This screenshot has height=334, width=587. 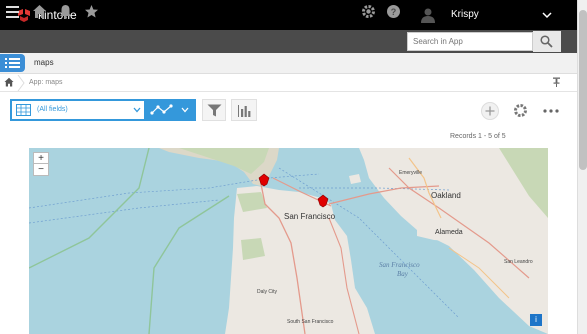 What do you see at coordinates (470, 41) in the screenshot?
I see `search-input` at bounding box center [470, 41].